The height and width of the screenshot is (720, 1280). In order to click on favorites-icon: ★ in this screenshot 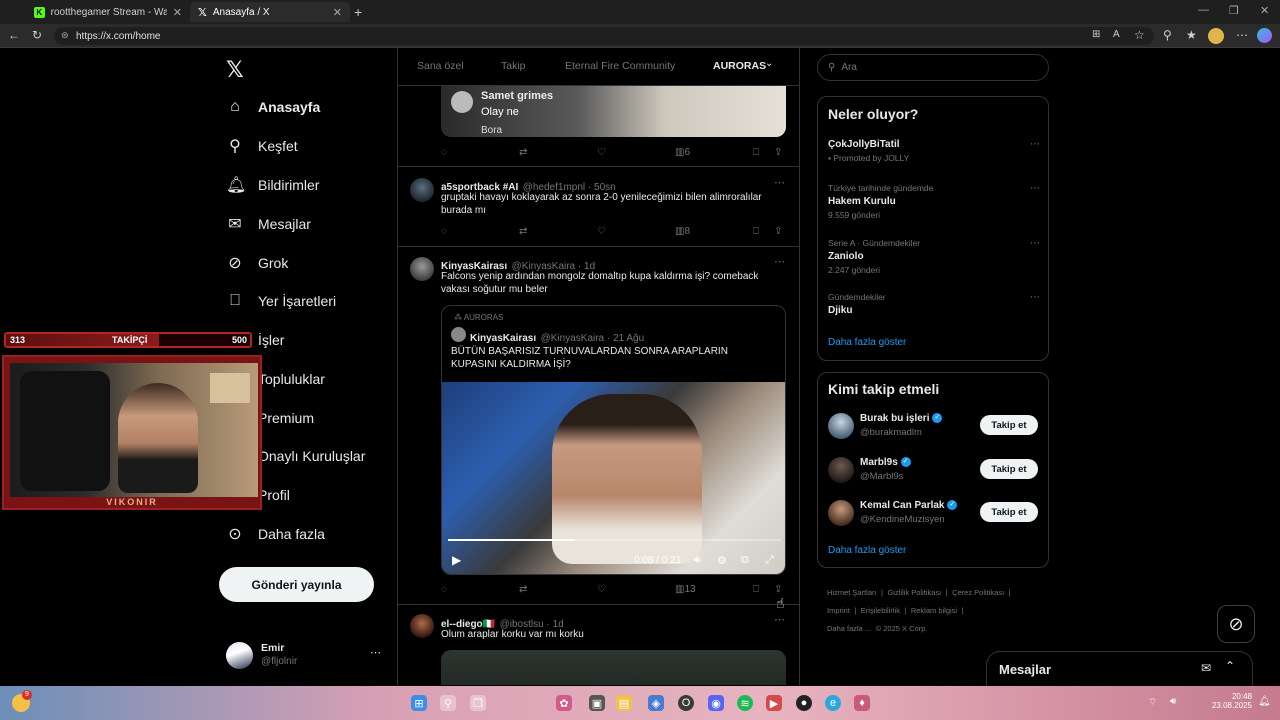, I will do `click(1191, 35)`.